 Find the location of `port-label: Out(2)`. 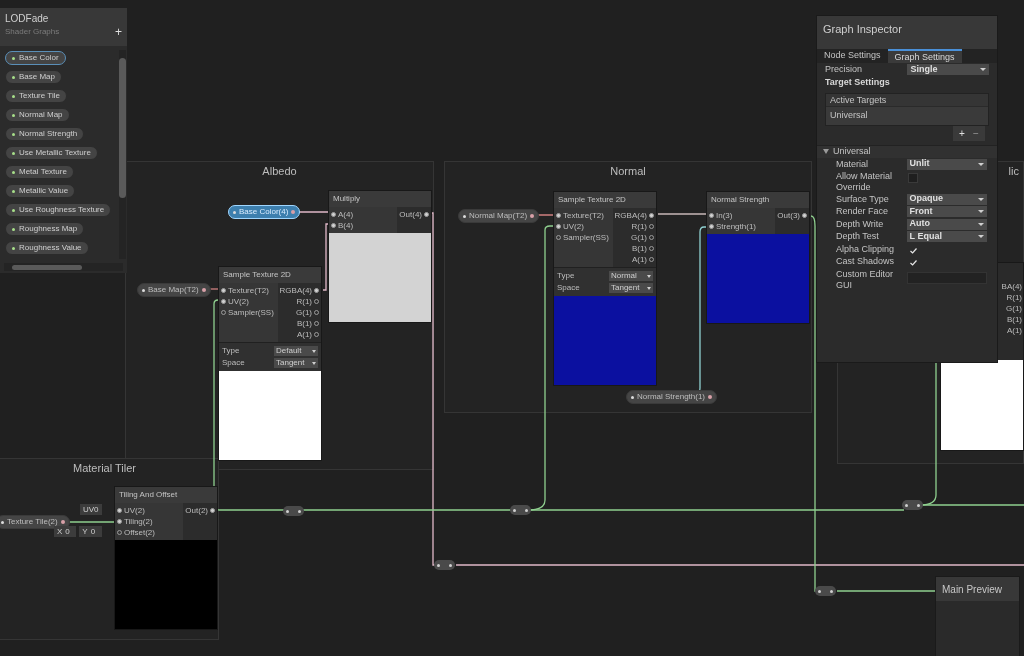

port-label: Out(2) is located at coordinates (196, 510).